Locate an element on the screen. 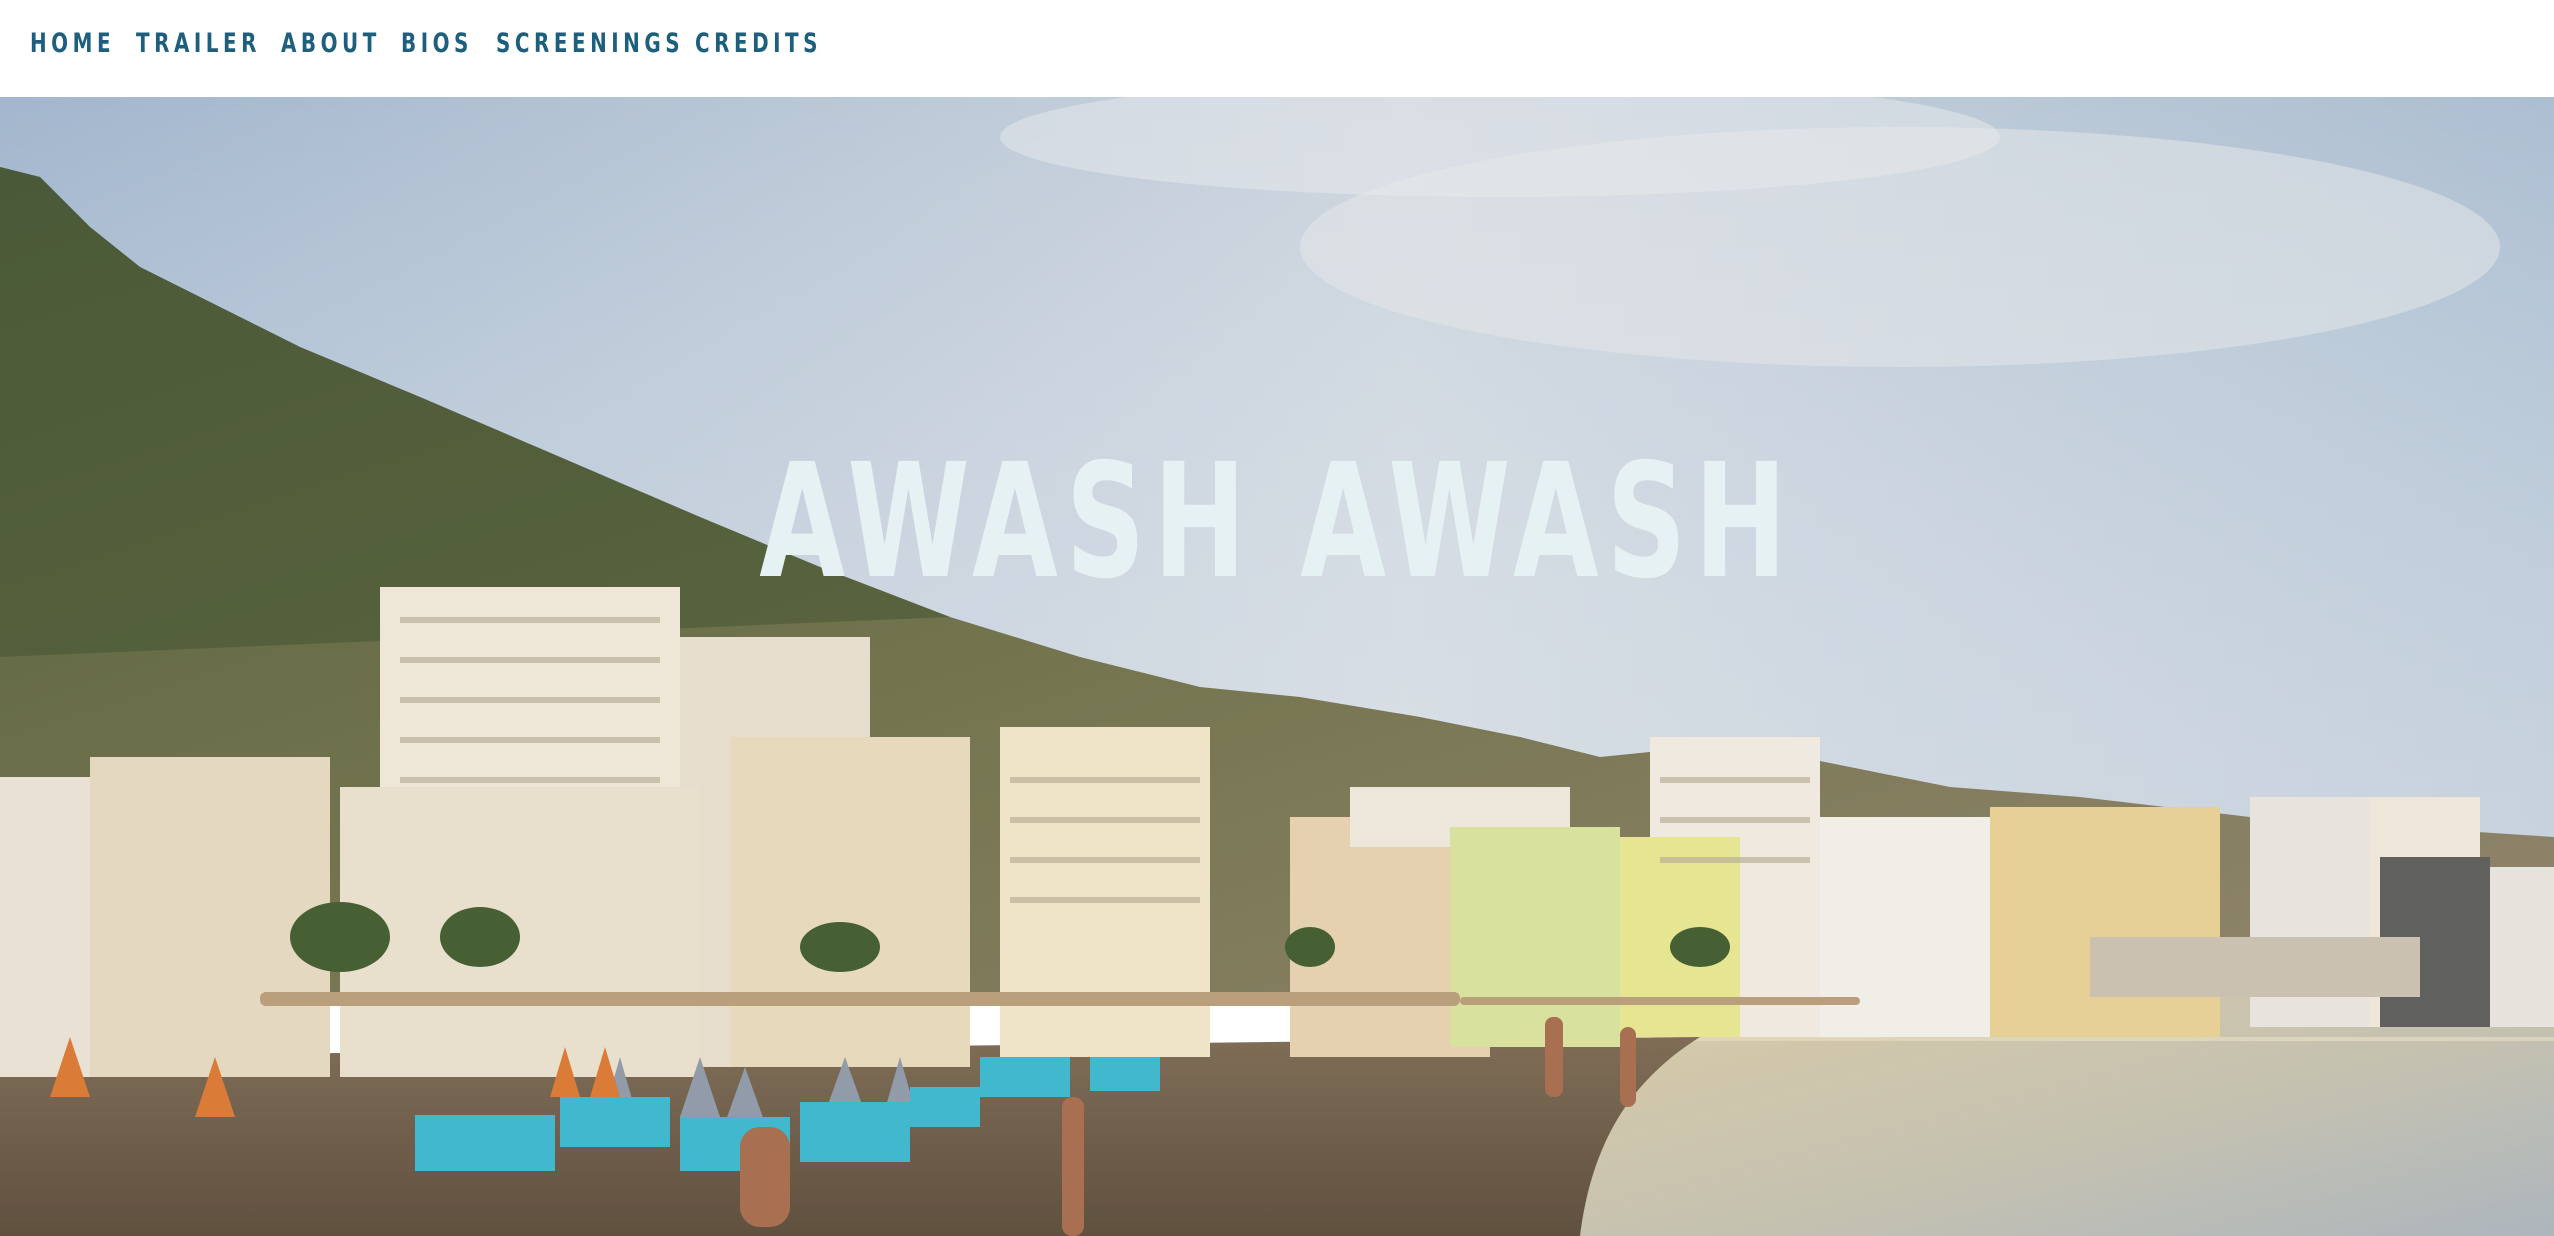 The height and width of the screenshot is (1236, 2554). nav-item-screenings: SCREENINGS is located at coordinates (595, 44).